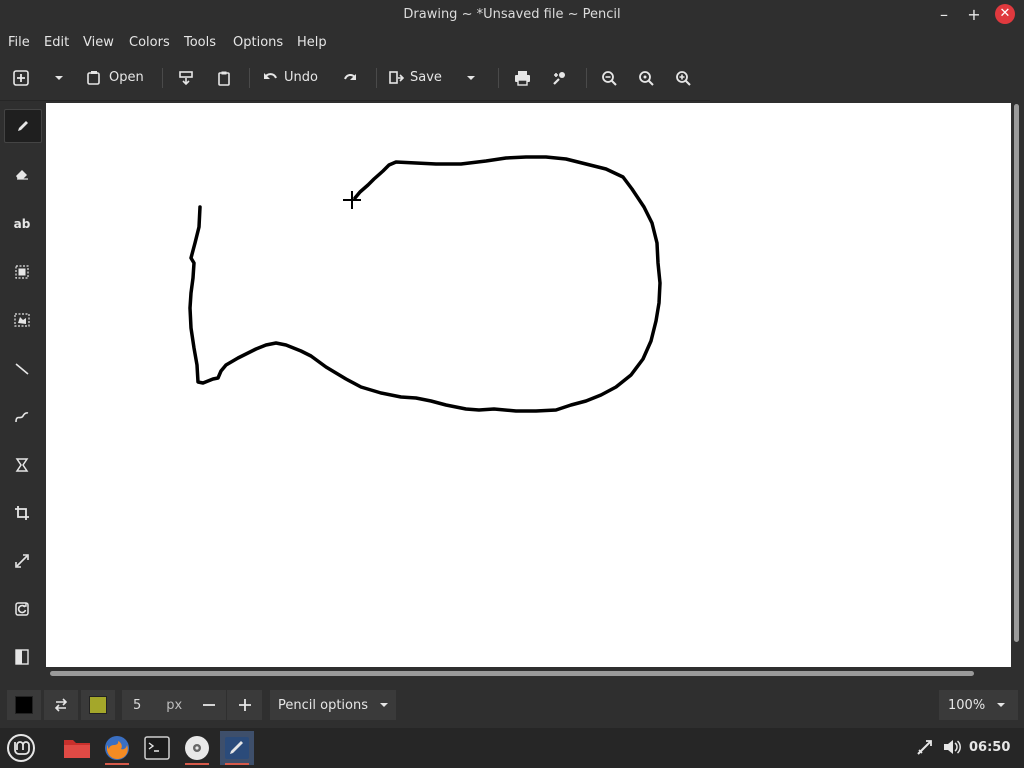 This screenshot has width=1024, height=768. I want to click on free-select-icon, so click(22, 320).